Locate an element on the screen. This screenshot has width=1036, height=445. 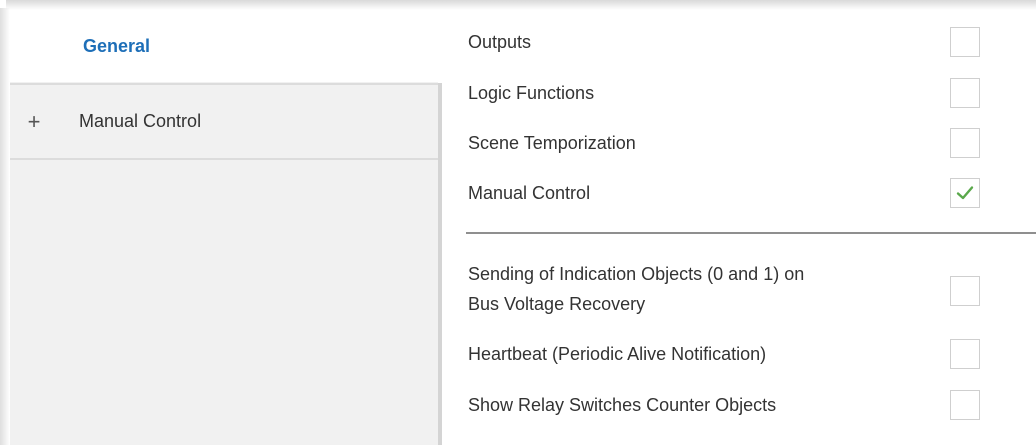
plus-icon: + is located at coordinates (34, 122).